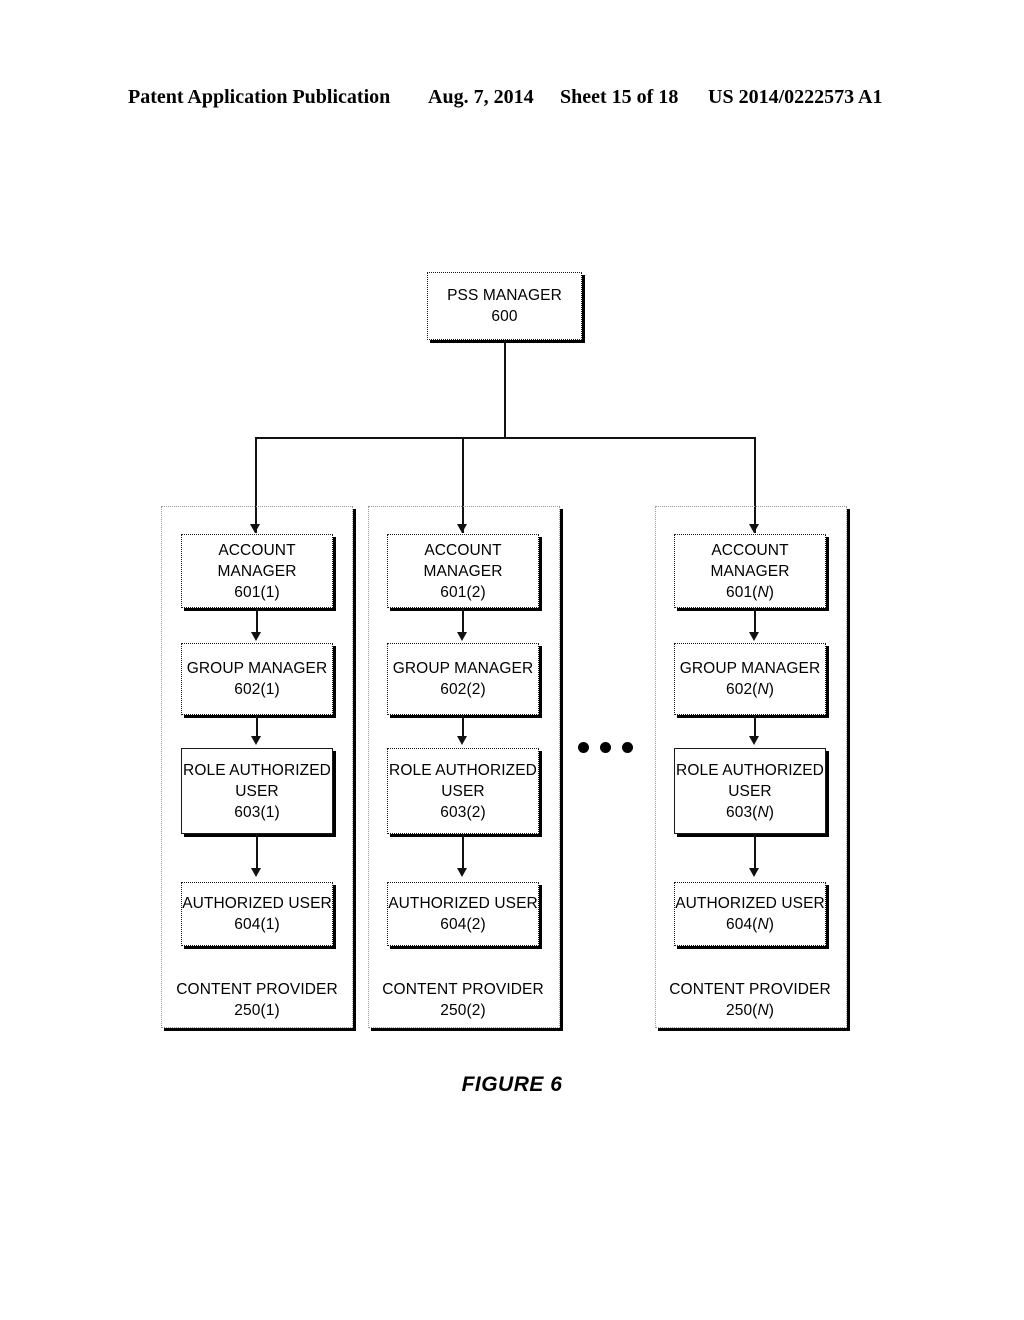 This screenshot has width=1024, height=1320. I want to click on node-role-authorized-user-1-line1: ROLE AUTHORIZED, so click(257, 770).